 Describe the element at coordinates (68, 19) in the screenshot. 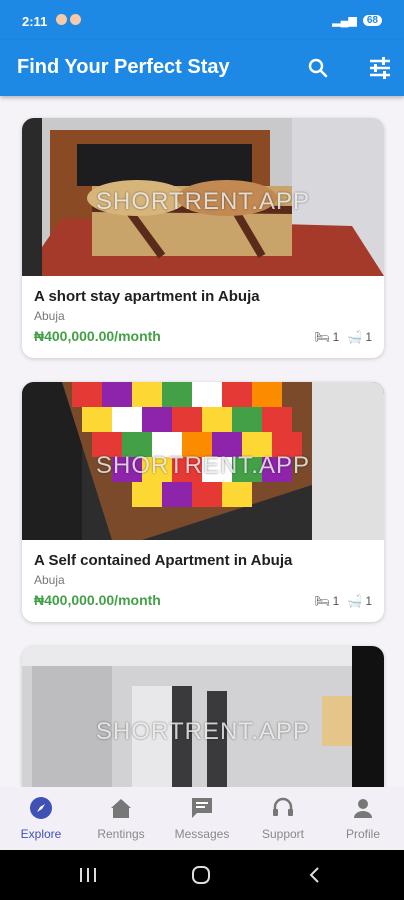

I see `notification-icons` at that location.